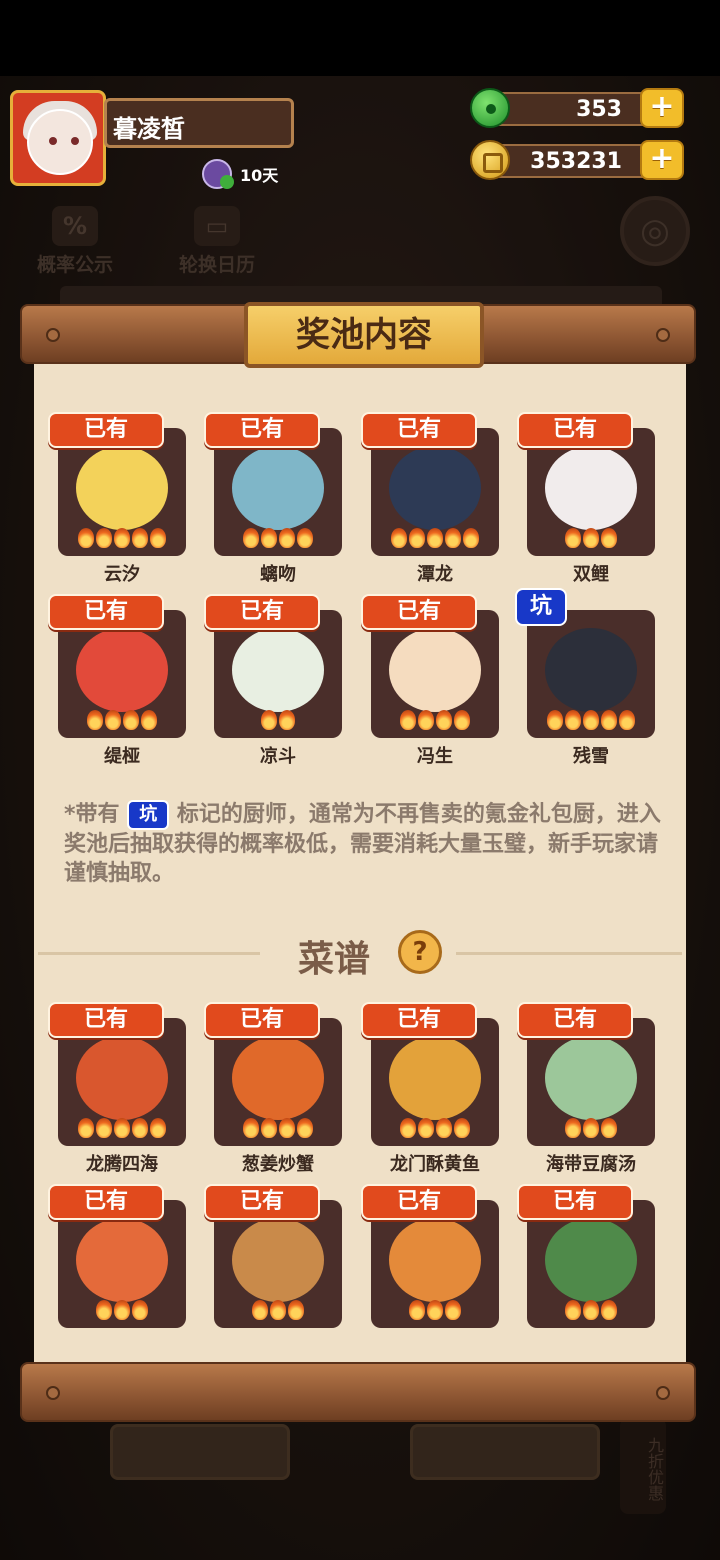  I want to click on pit-badge: 坑, so click(148, 815).